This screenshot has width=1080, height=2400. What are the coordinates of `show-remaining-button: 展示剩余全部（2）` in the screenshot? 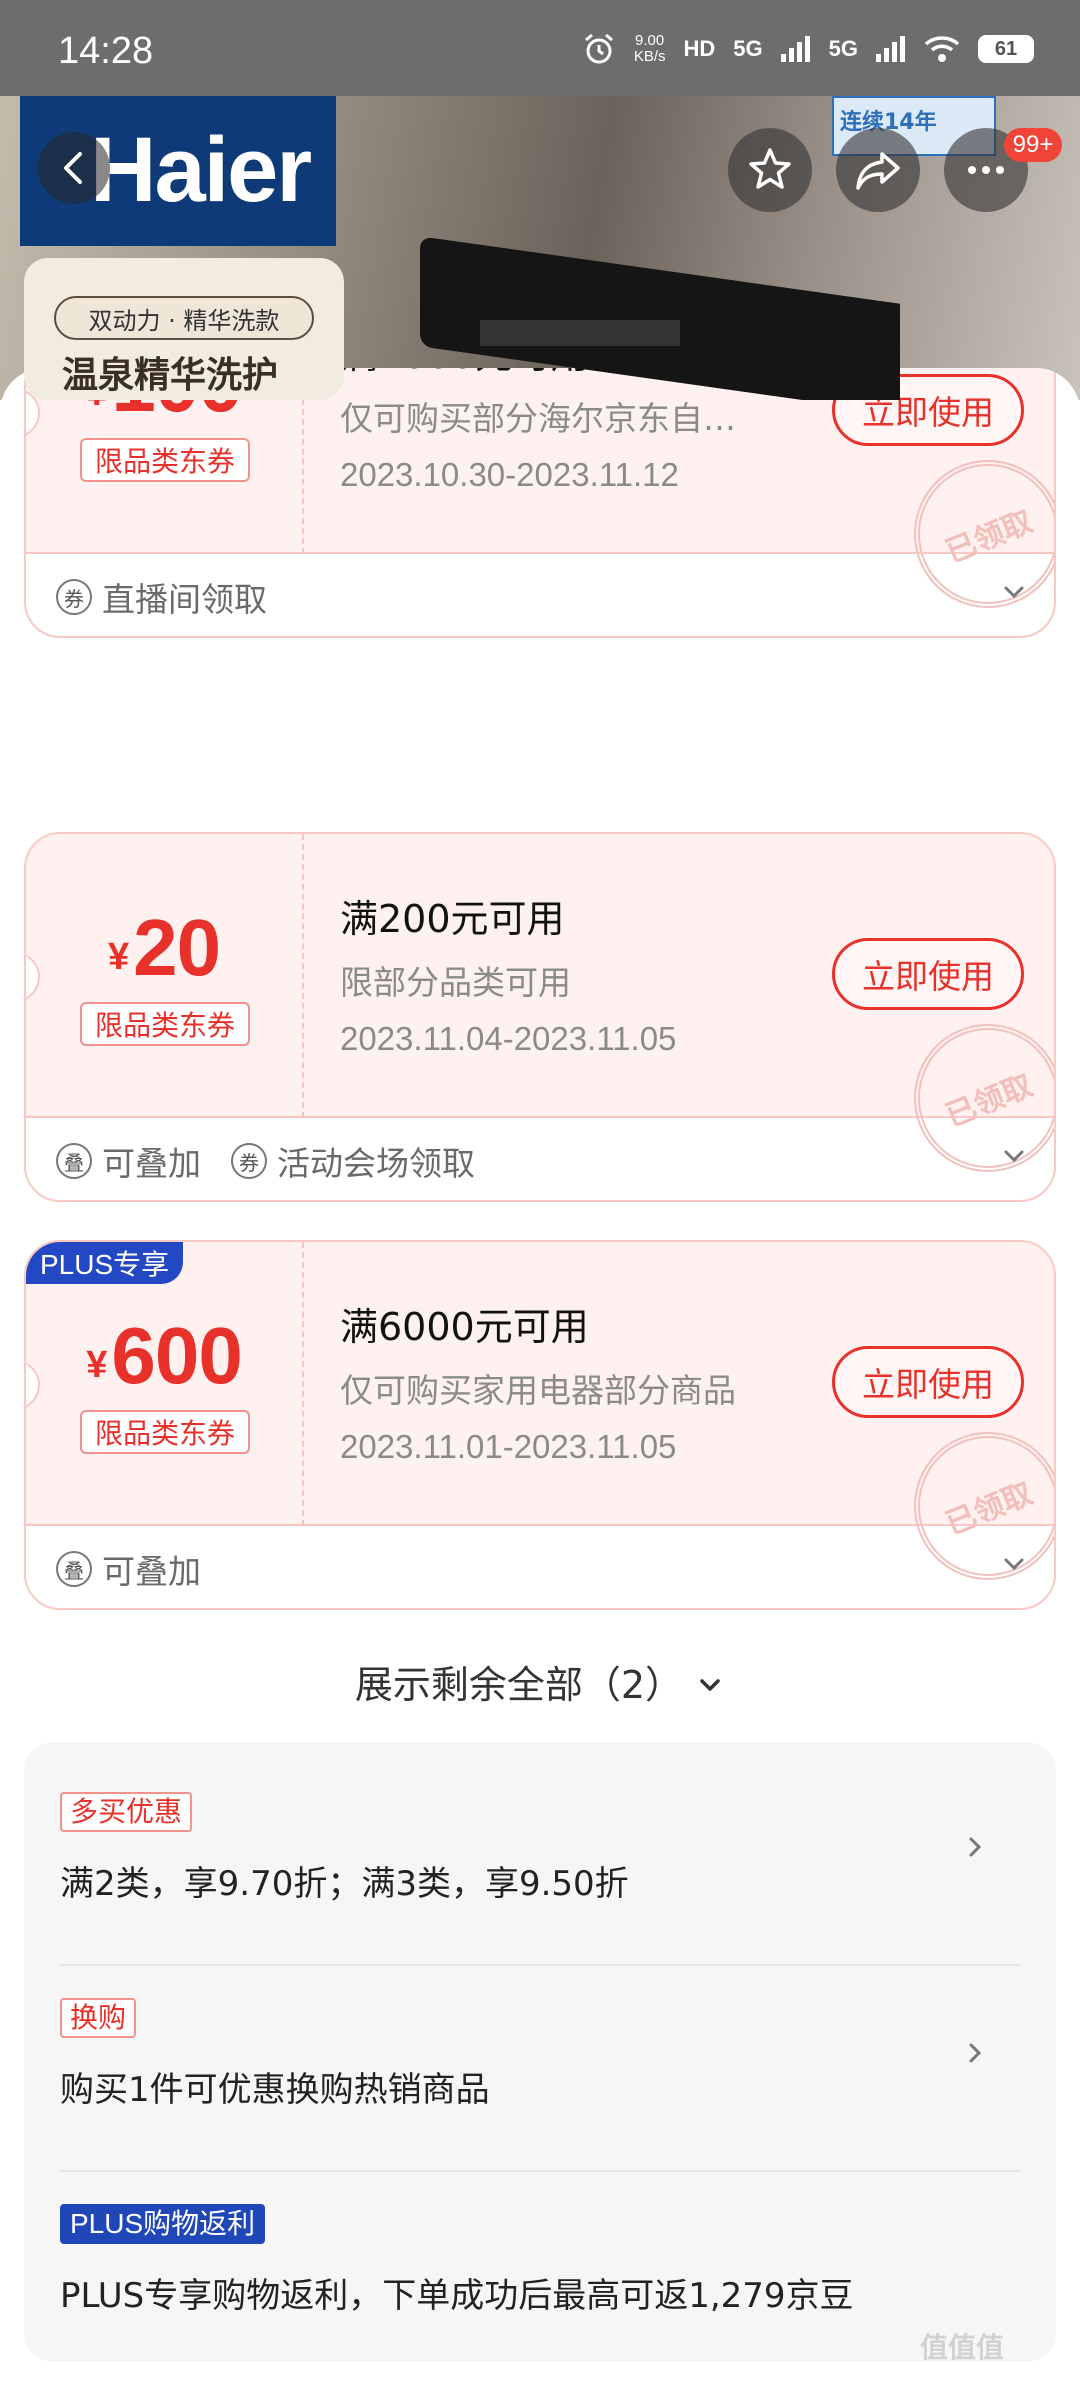 It's located at (540, 1681).